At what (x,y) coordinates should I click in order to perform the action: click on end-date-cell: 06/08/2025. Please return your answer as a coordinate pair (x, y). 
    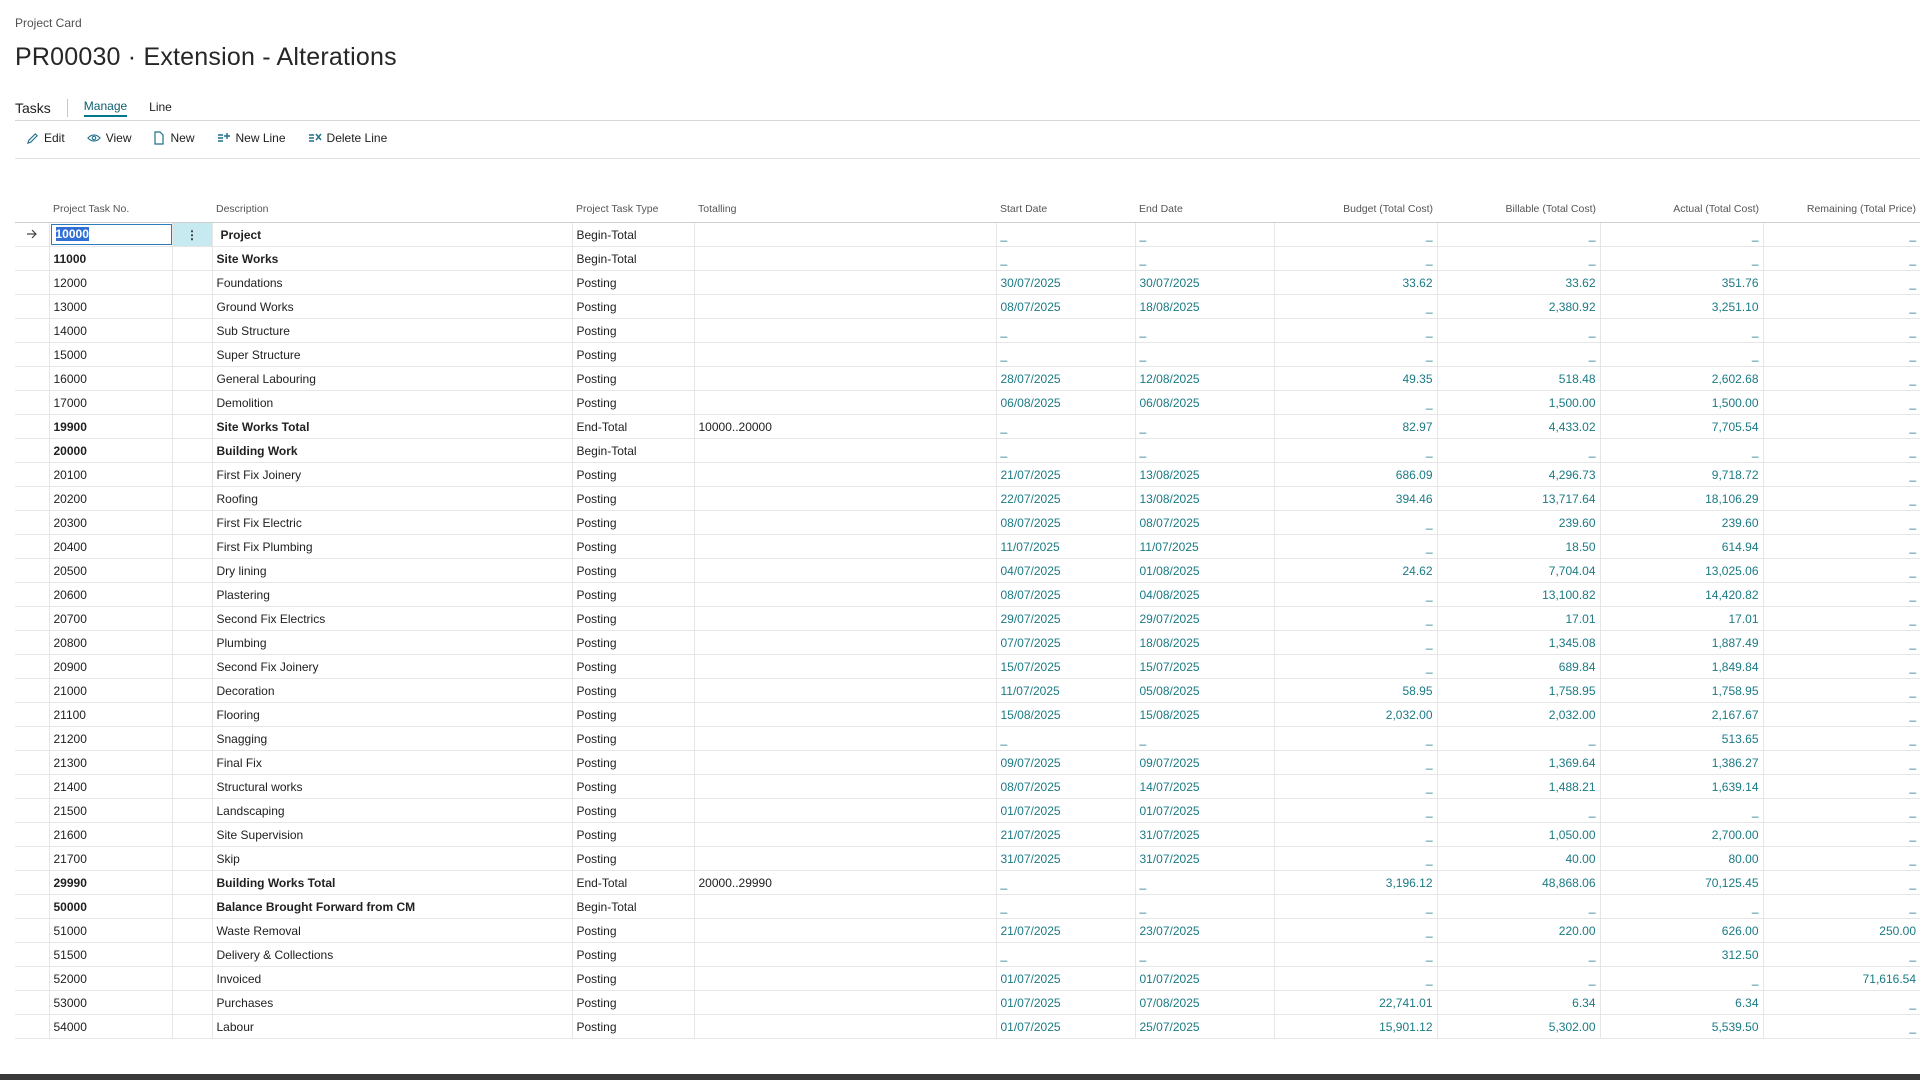
    Looking at the image, I should click on (1204, 402).